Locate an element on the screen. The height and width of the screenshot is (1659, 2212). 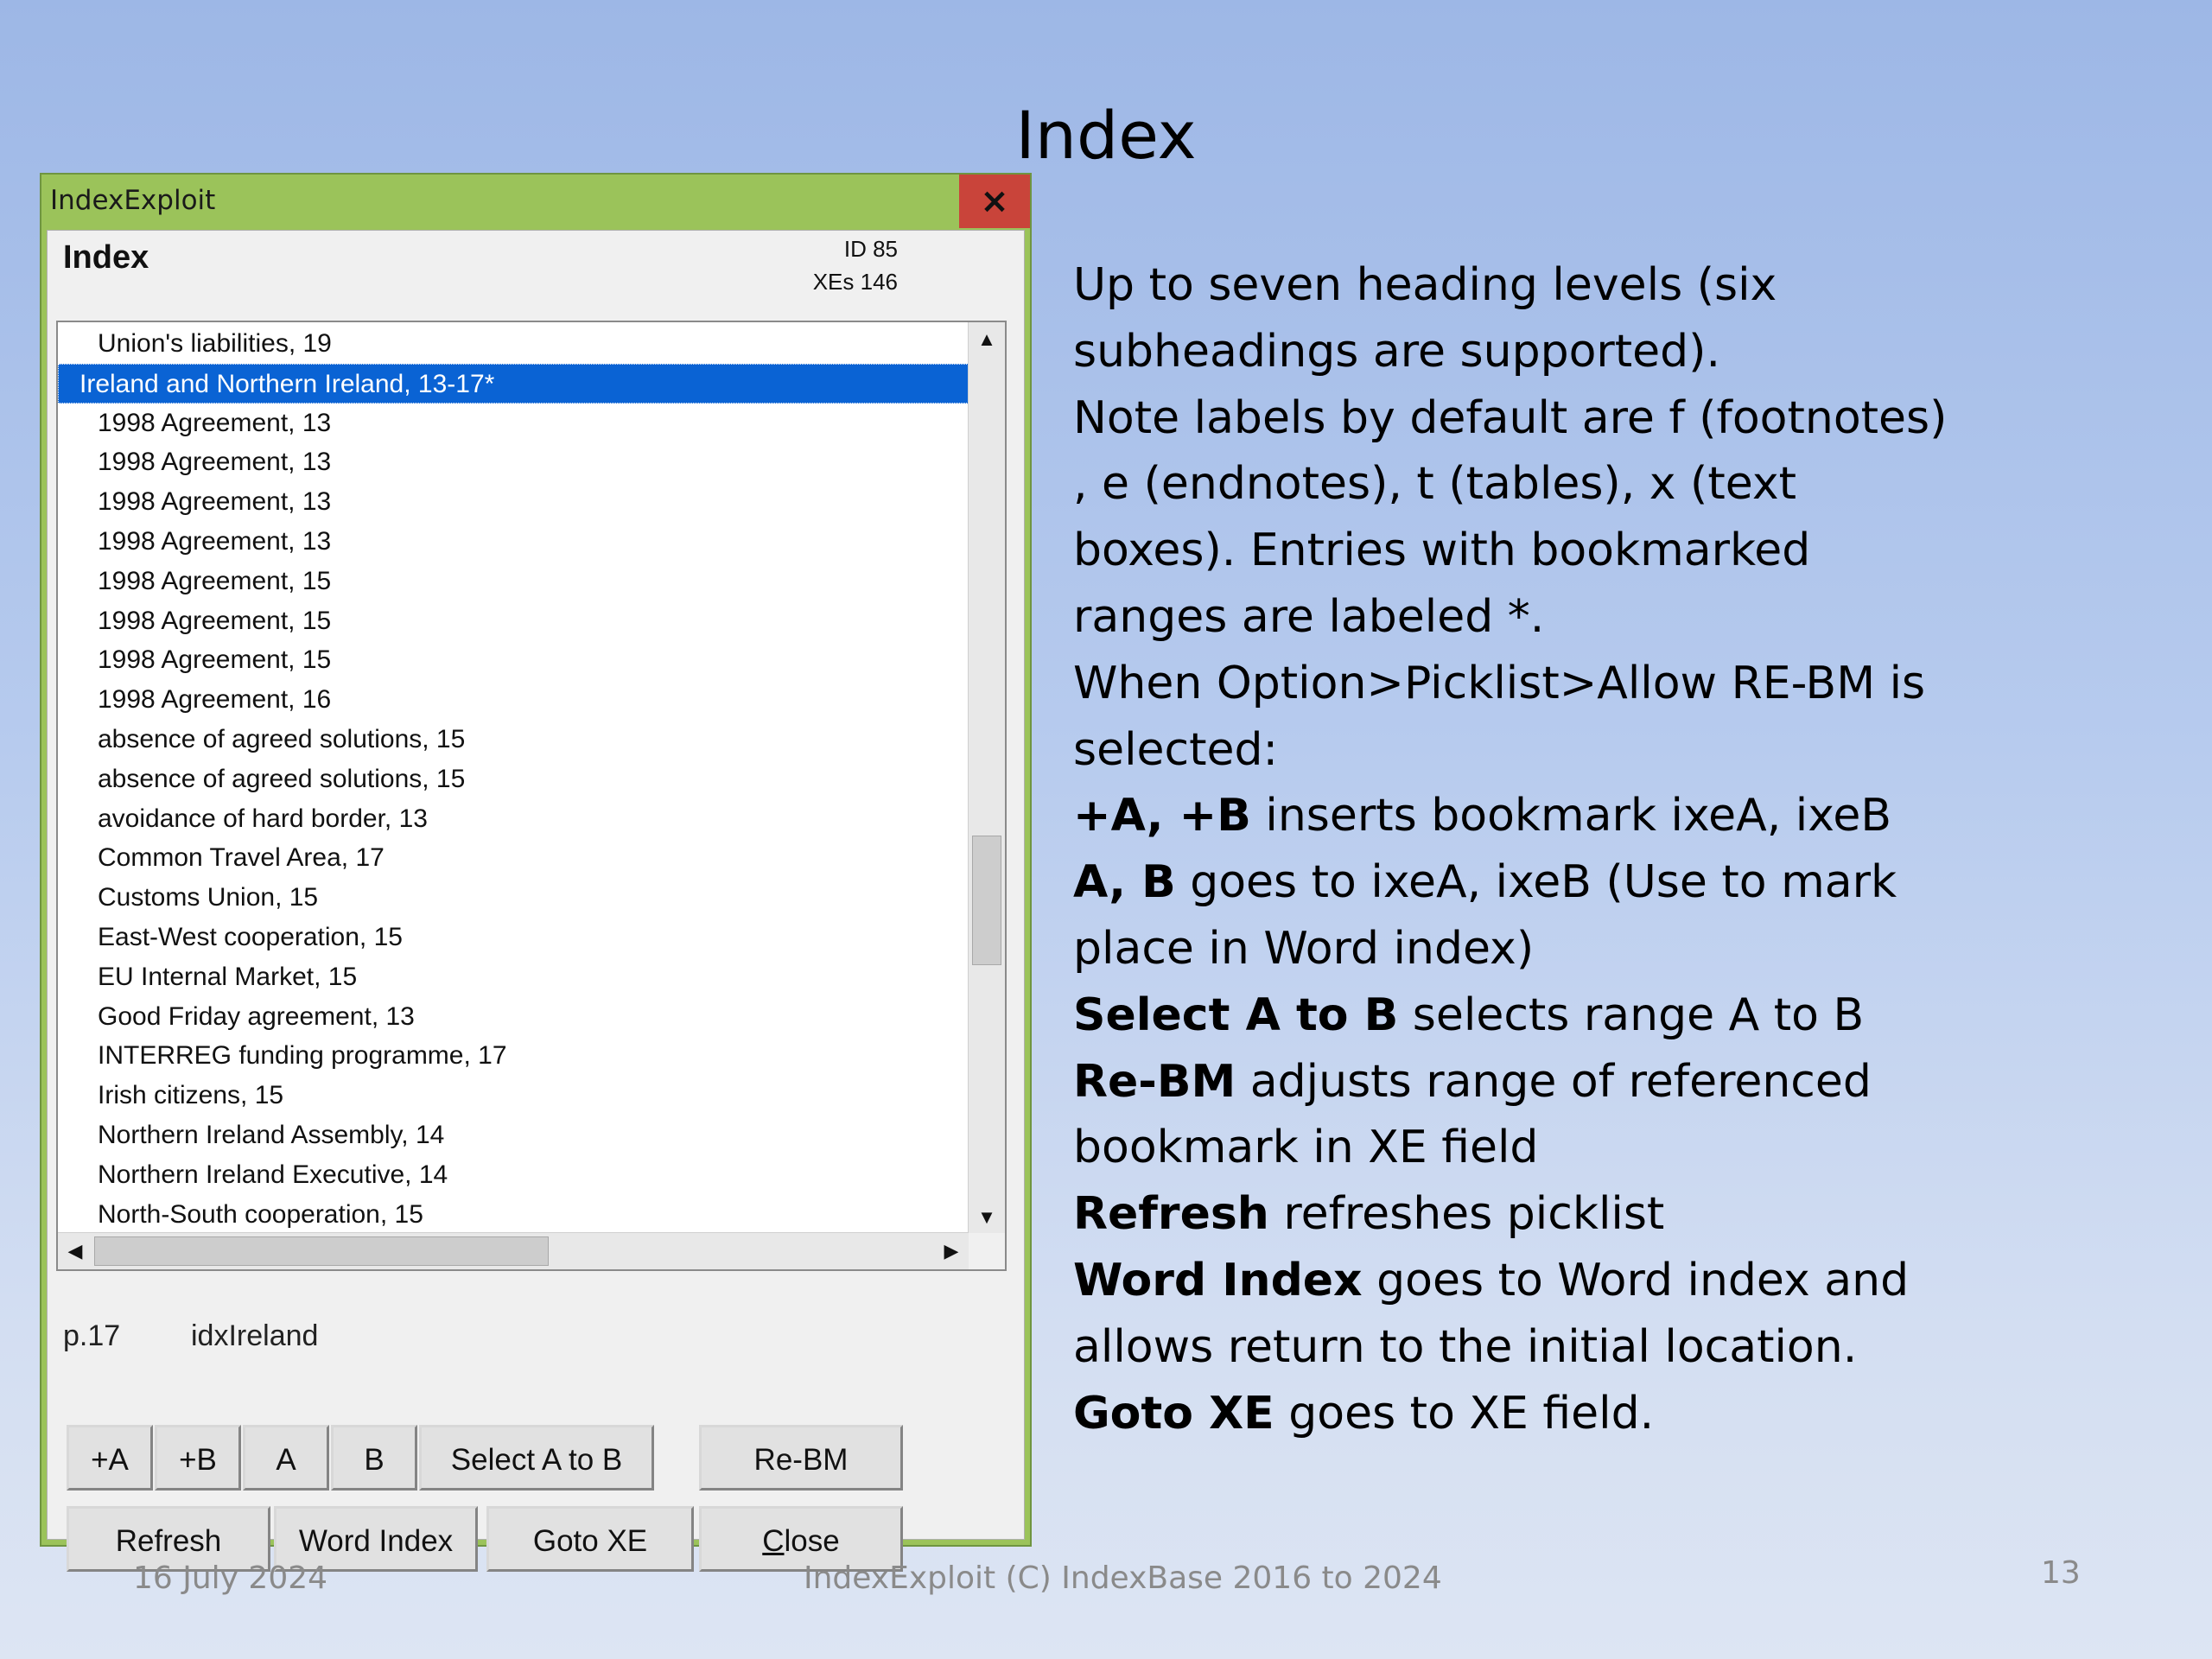
desc-line: place in Word index) is located at coordinates (1304, 948).